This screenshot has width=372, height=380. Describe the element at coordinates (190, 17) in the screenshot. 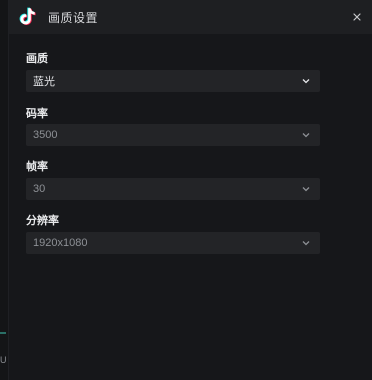

I see `dialog-titlebar: 画质设置` at that location.